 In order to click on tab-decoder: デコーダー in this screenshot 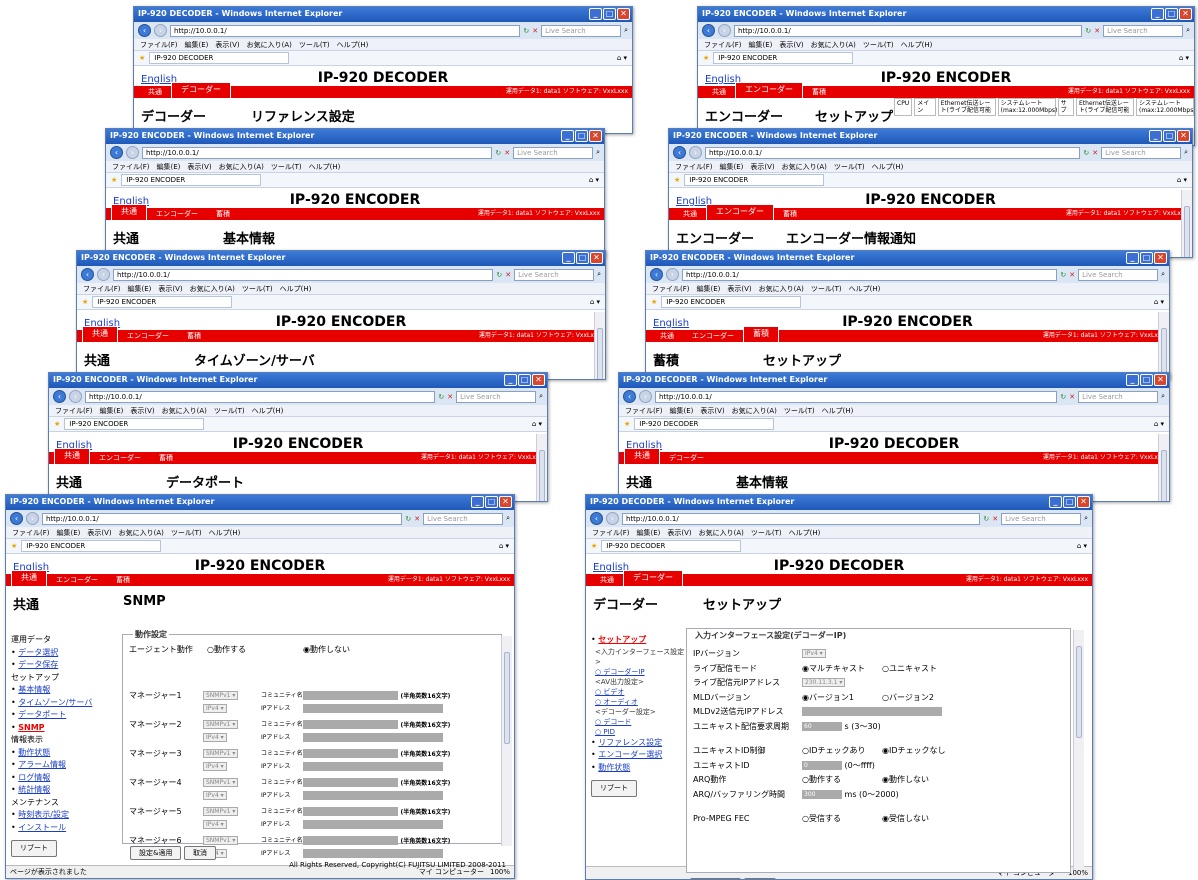, I will do `click(653, 578)`.